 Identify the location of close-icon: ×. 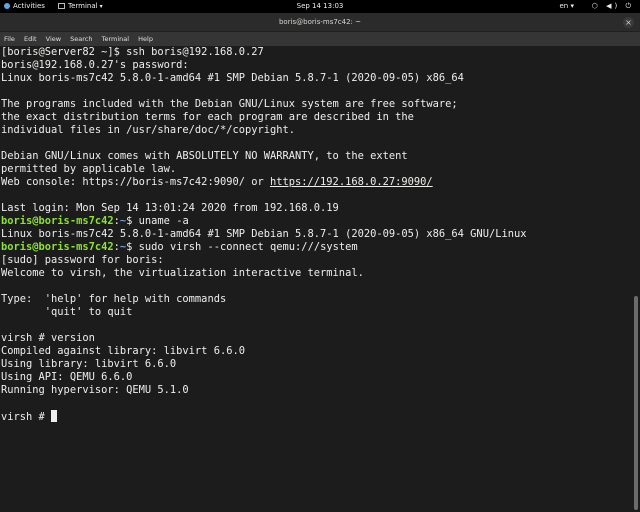
(628, 22).